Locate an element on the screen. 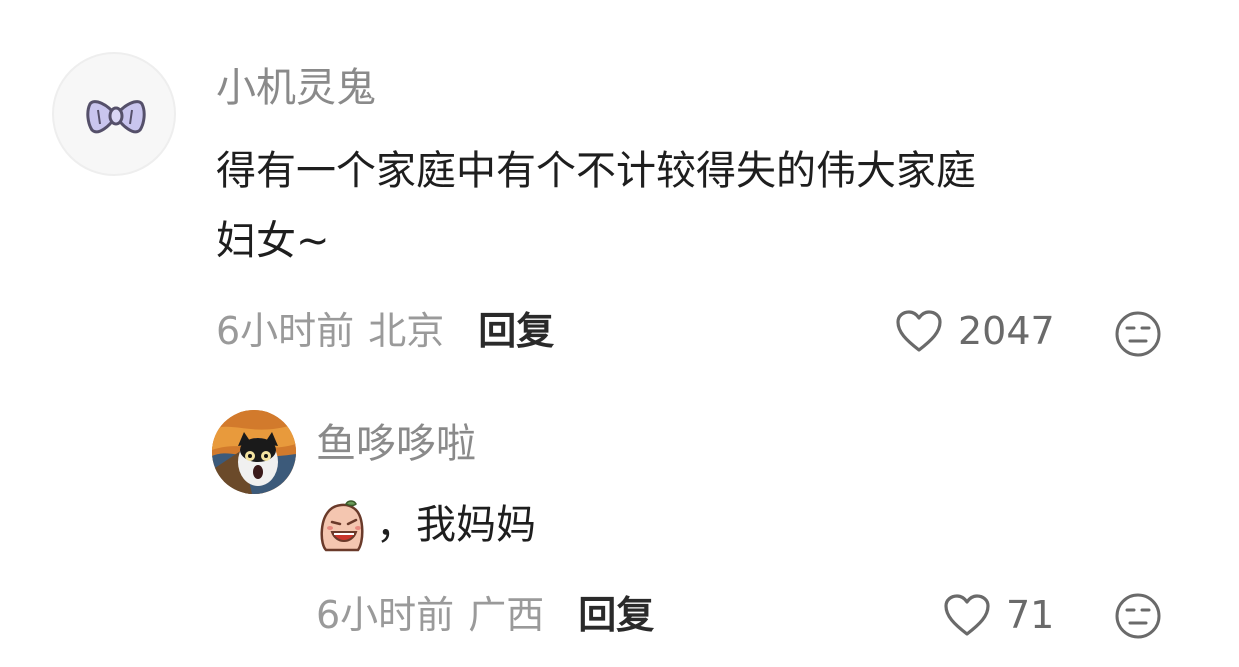 The width and height of the screenshot is (1239, 667). scream-cat-avatar is located at coordinates (254, 452).